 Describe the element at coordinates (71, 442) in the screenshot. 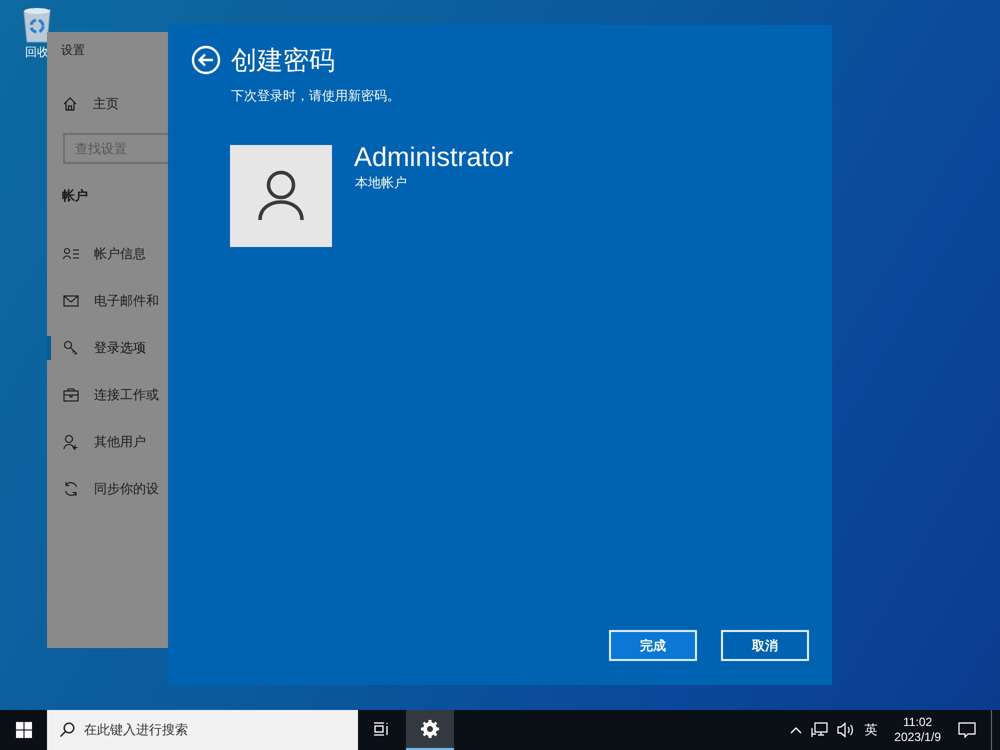

I see `person-add-icon` at that location.